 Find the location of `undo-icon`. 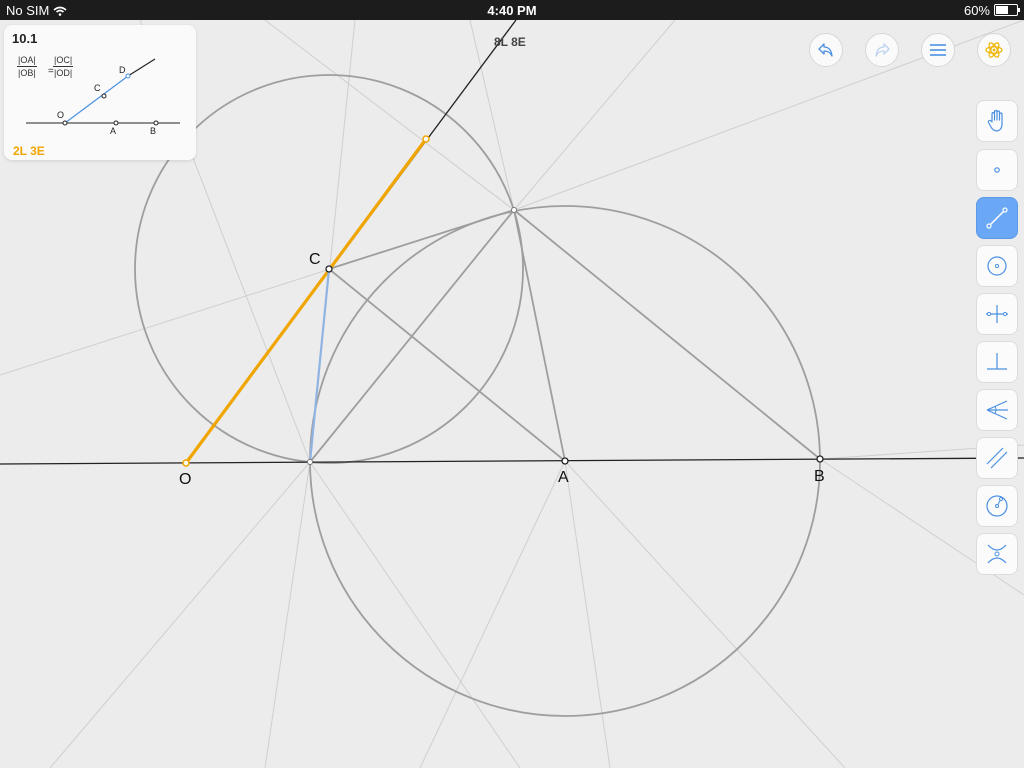

undo-icon is located at coordinates (825, 50).